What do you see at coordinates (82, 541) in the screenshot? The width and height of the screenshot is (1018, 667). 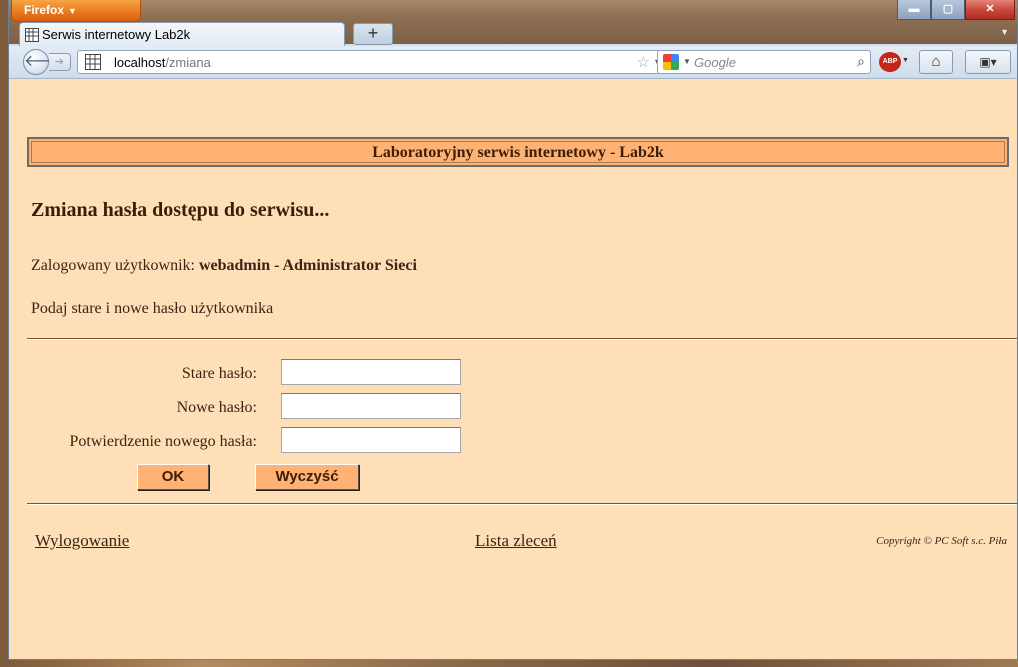 I see `logout-link: Wylogowanie` at bounding box center [82, 541].